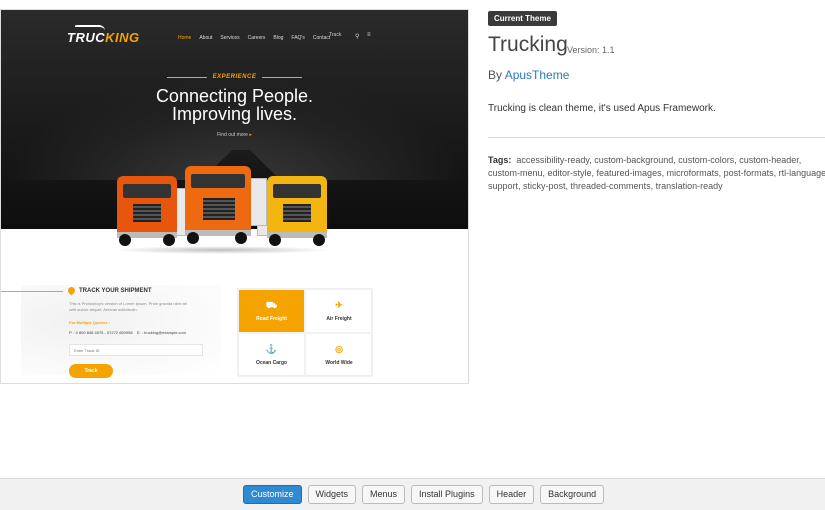 The image size is (825, 510). What do you see at coordinates (357, 36) in the screenshot?
I see `search-icon: ⚲` at bounding box center [357, 36].